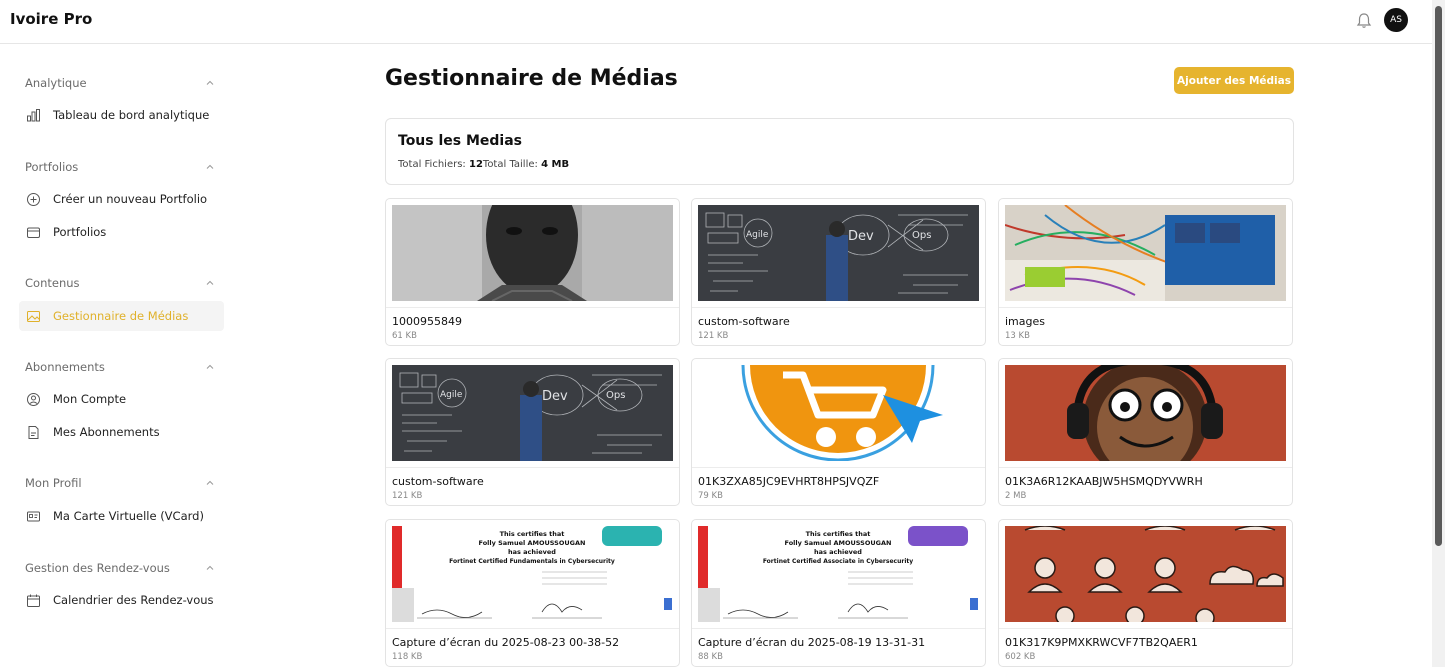 The image size is (1445, 667). I want to click on media-size: 121 KB, so click(407, 496).